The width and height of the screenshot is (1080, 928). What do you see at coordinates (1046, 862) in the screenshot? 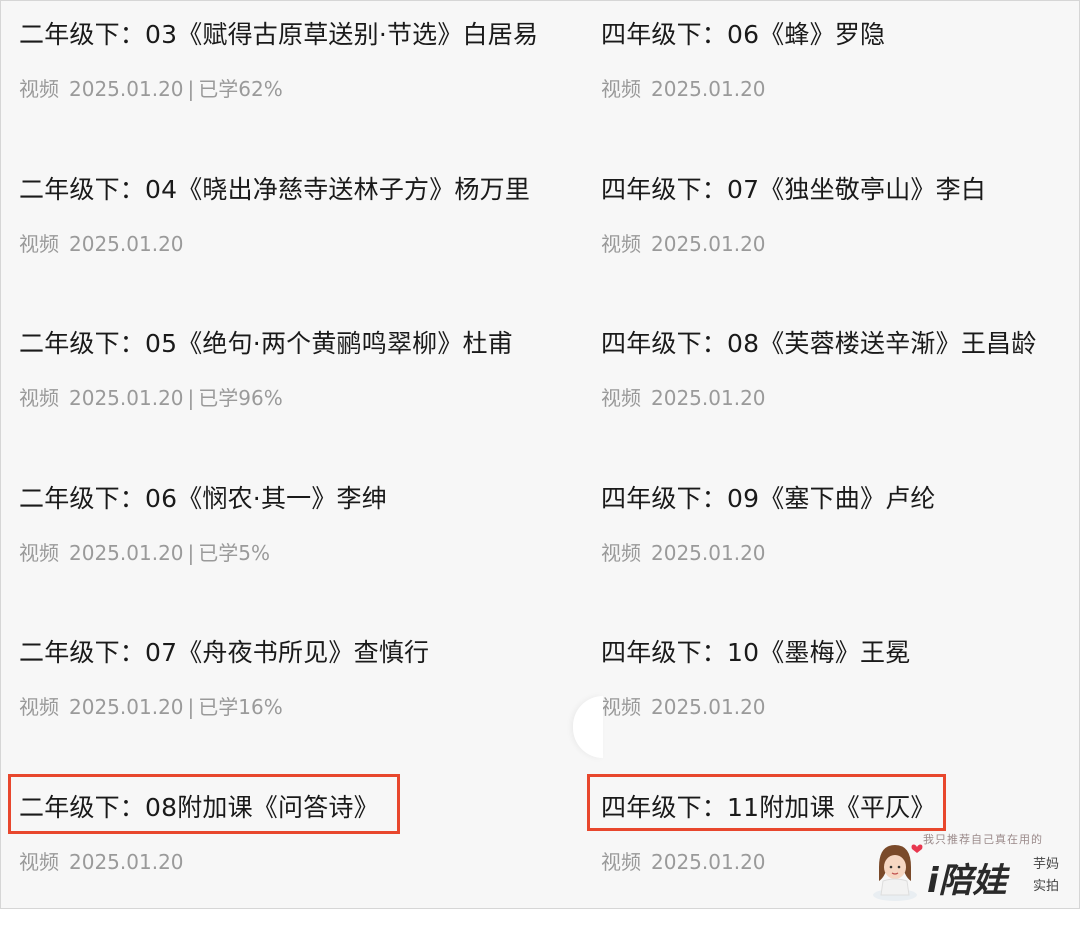
I see `watermark-tag: 芋妈` at bounding box center [1046, 862].